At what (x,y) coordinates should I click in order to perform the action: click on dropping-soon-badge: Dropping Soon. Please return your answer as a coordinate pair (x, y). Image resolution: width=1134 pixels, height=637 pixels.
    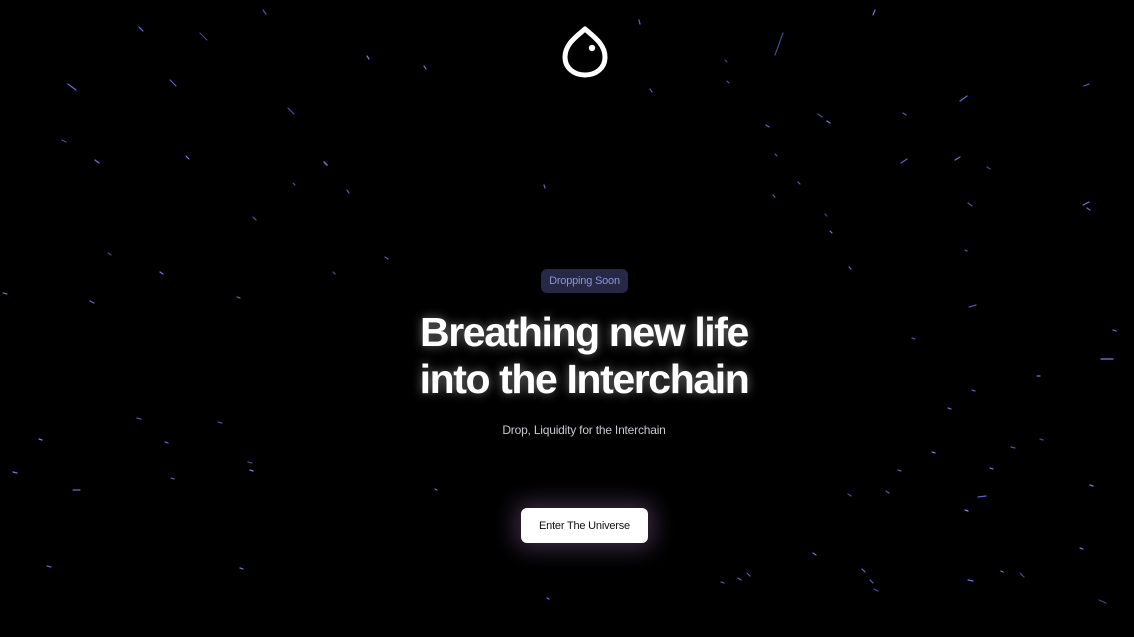
    Looking at the image, I should click on (584, 281).